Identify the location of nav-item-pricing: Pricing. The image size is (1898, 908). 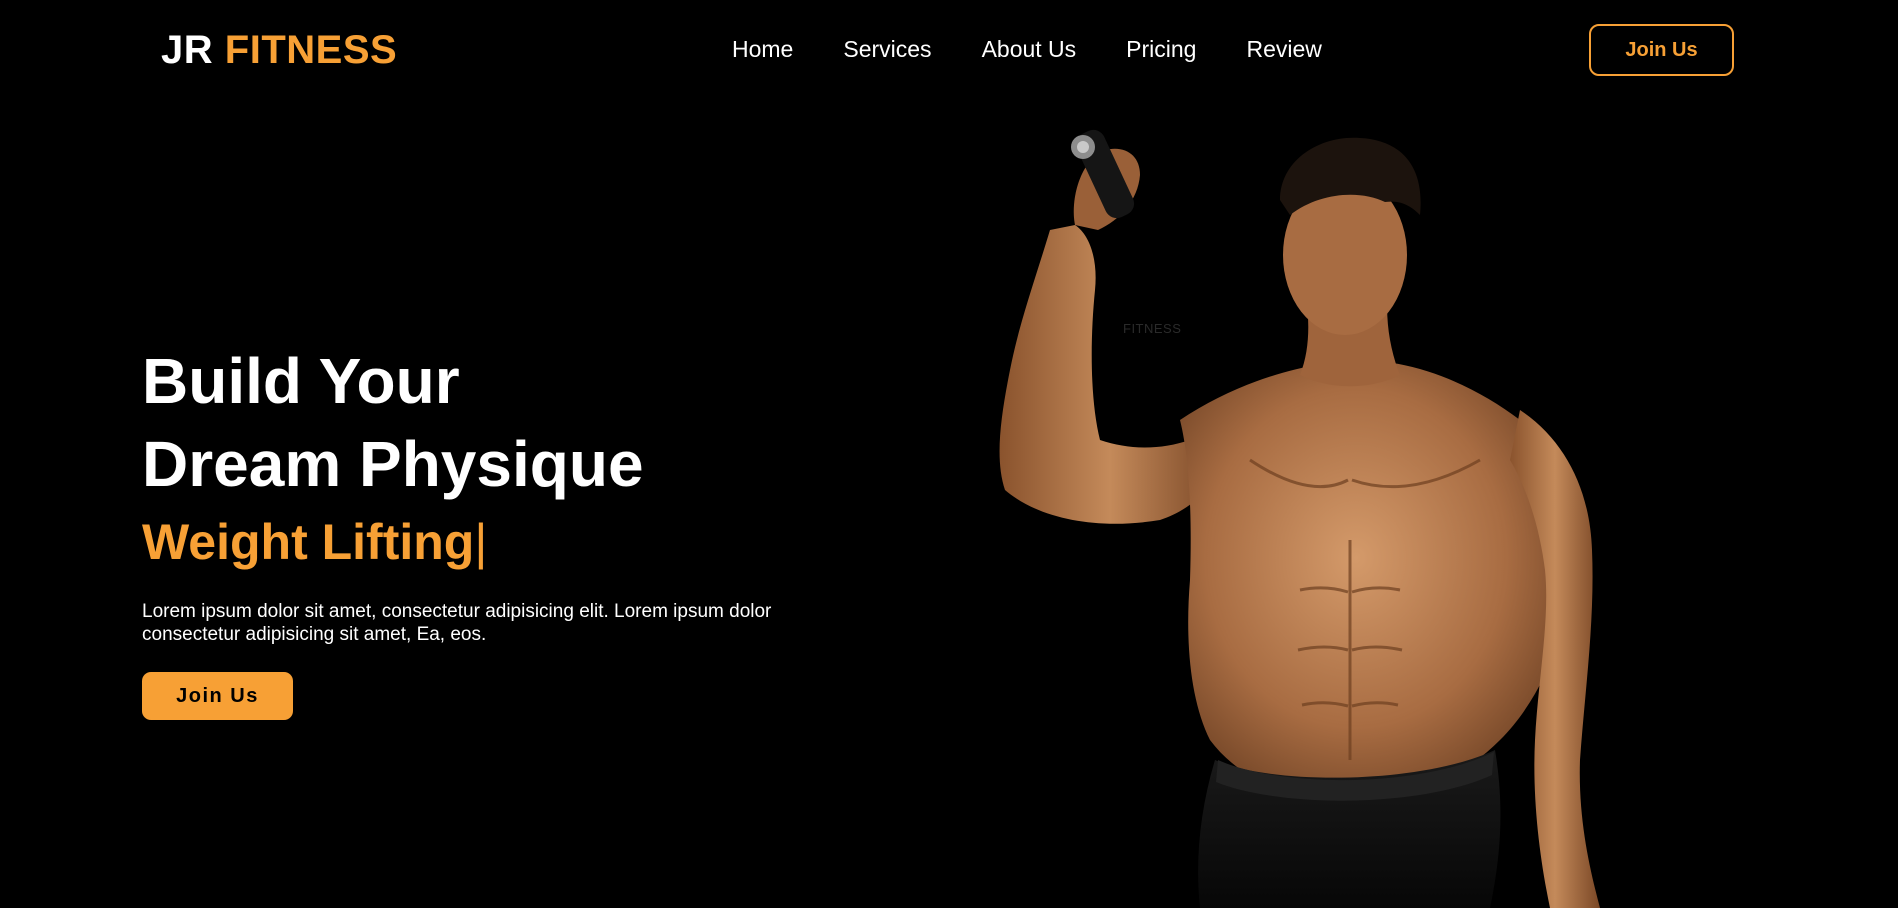
(1186, 49).